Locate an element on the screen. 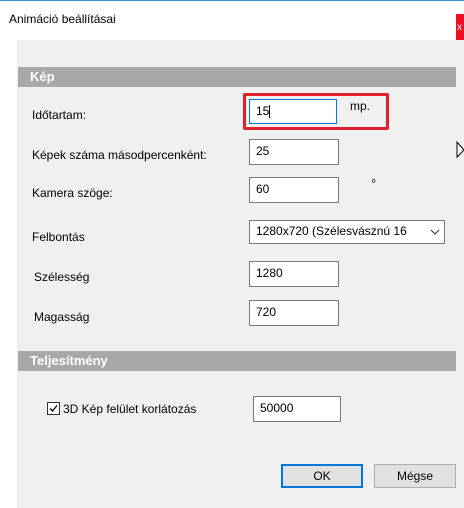  resolution-label: Felbontás is located at coordinates (58, 237).